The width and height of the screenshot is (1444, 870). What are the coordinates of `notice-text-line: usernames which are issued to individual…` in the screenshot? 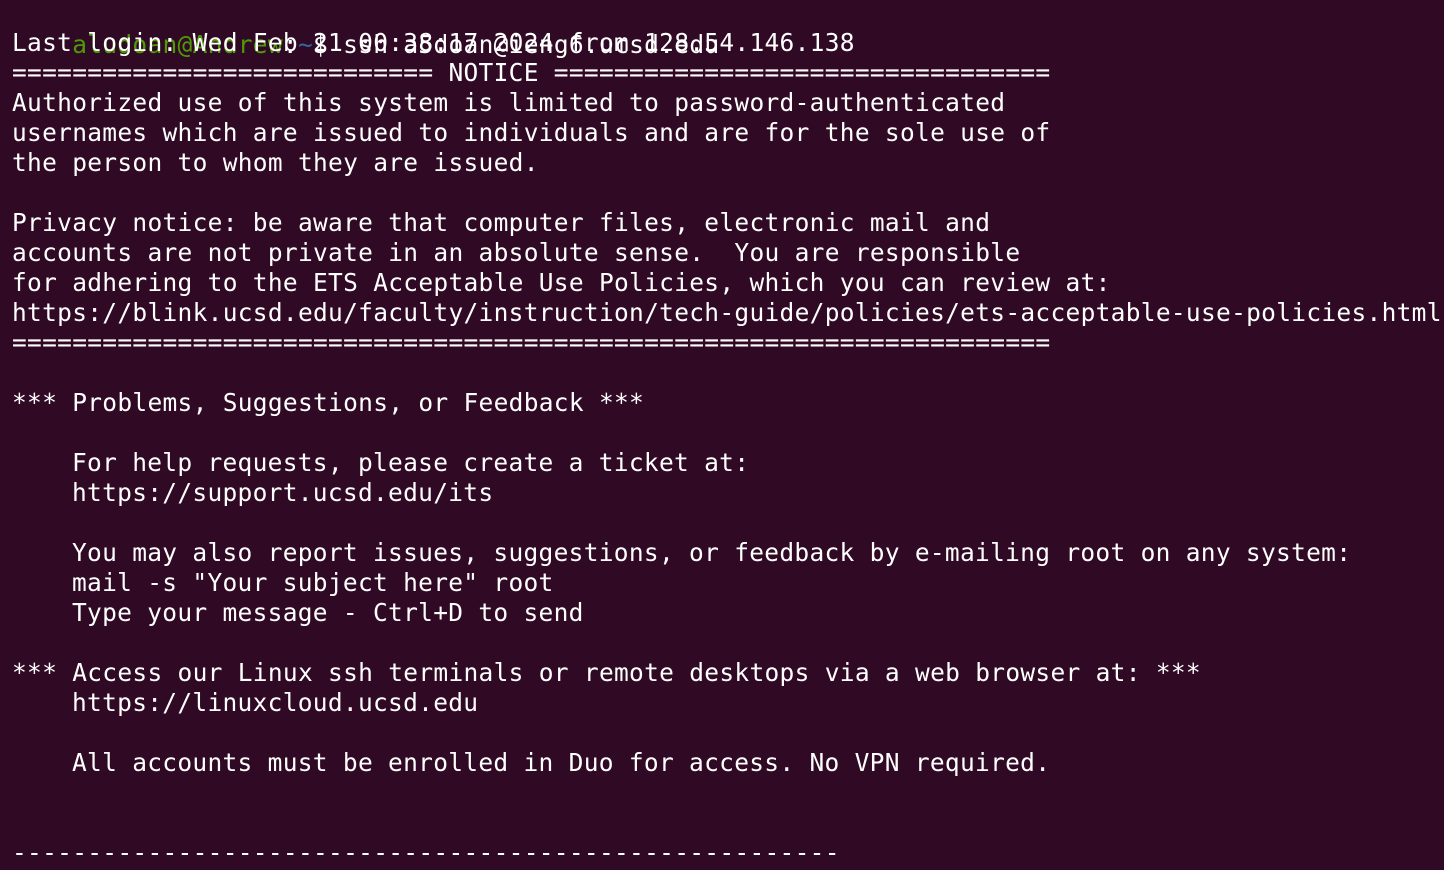 It's located at (531, 132).